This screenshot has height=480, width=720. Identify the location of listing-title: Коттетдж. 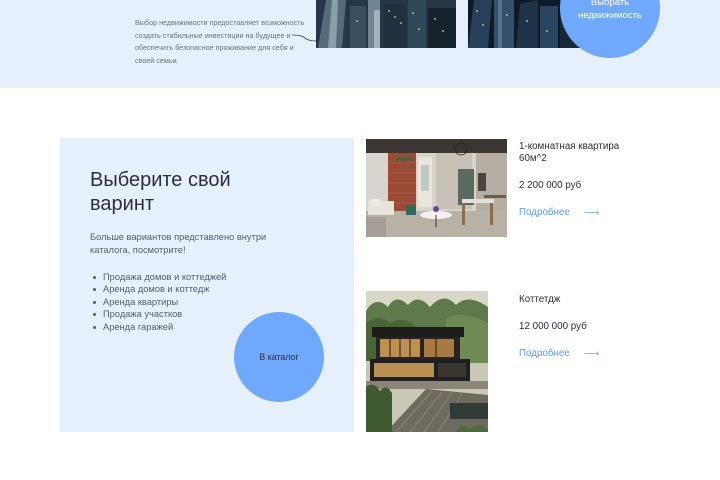
(540, 299).